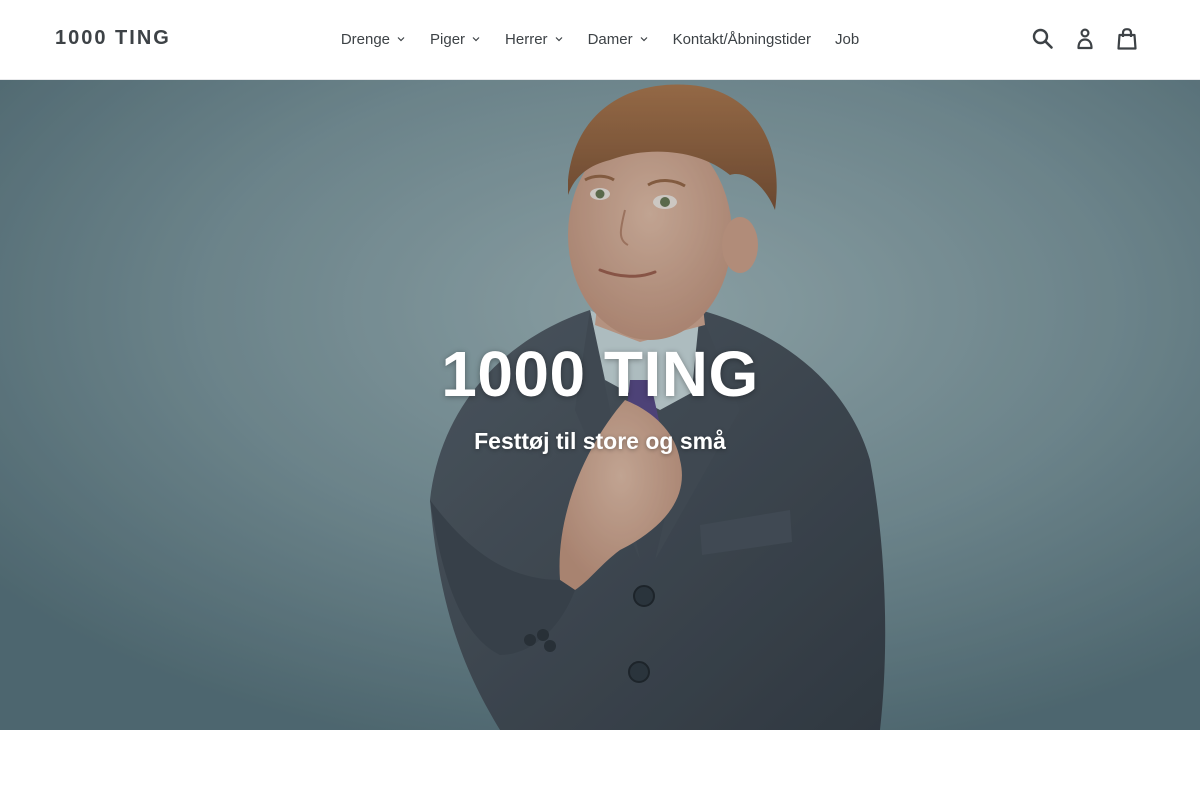 The image size is (1200, 800). What do you see at coordinates (526, 39) in the screenshot?
I see `nav-label: Herrer` at bounding box center [526, 39].